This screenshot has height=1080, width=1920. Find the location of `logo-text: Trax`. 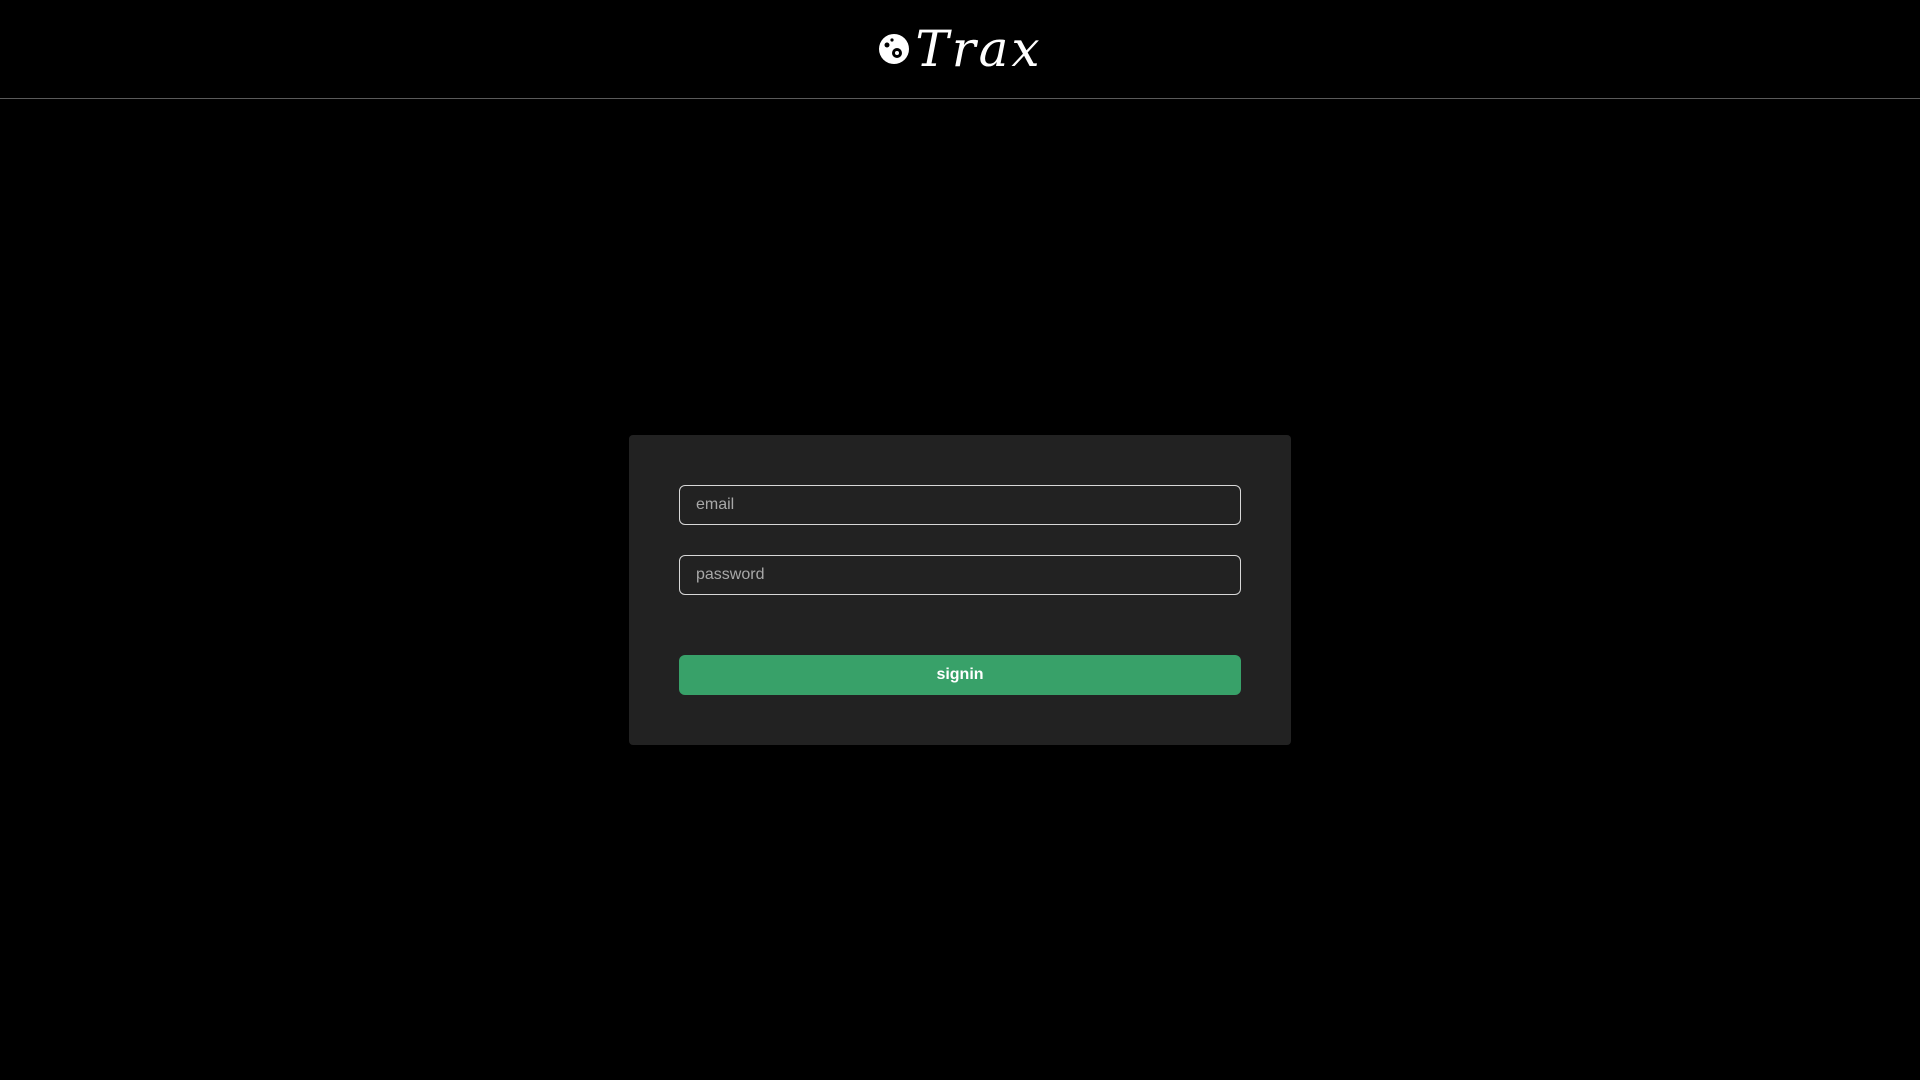

logo-text: Trax is located at coordinates (979, 49).